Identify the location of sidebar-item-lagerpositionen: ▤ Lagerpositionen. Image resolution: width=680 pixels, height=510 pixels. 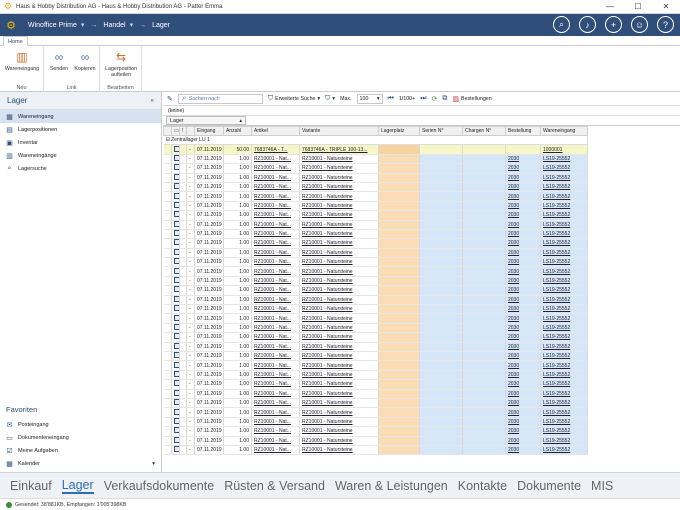
(80, 129).